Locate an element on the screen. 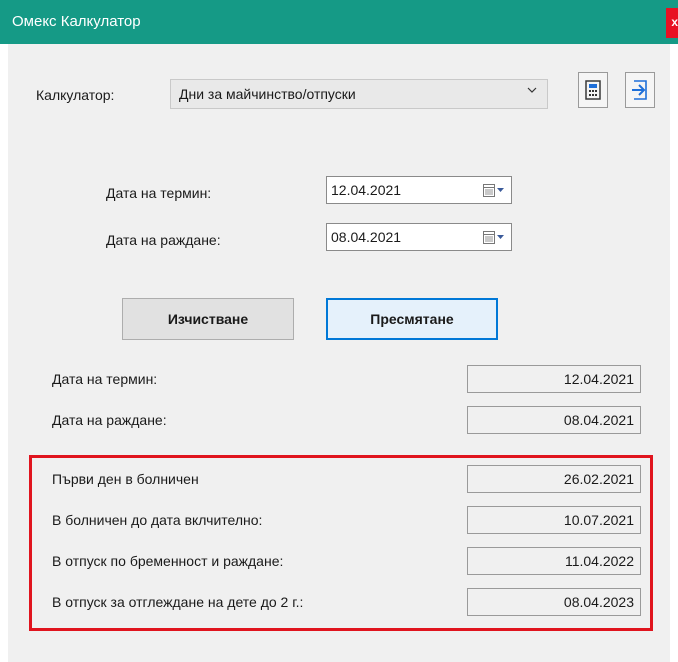 The image size is (678, 662). calculator-select: Дни за майчинство/отпуски is located at coordinates (359, 94).